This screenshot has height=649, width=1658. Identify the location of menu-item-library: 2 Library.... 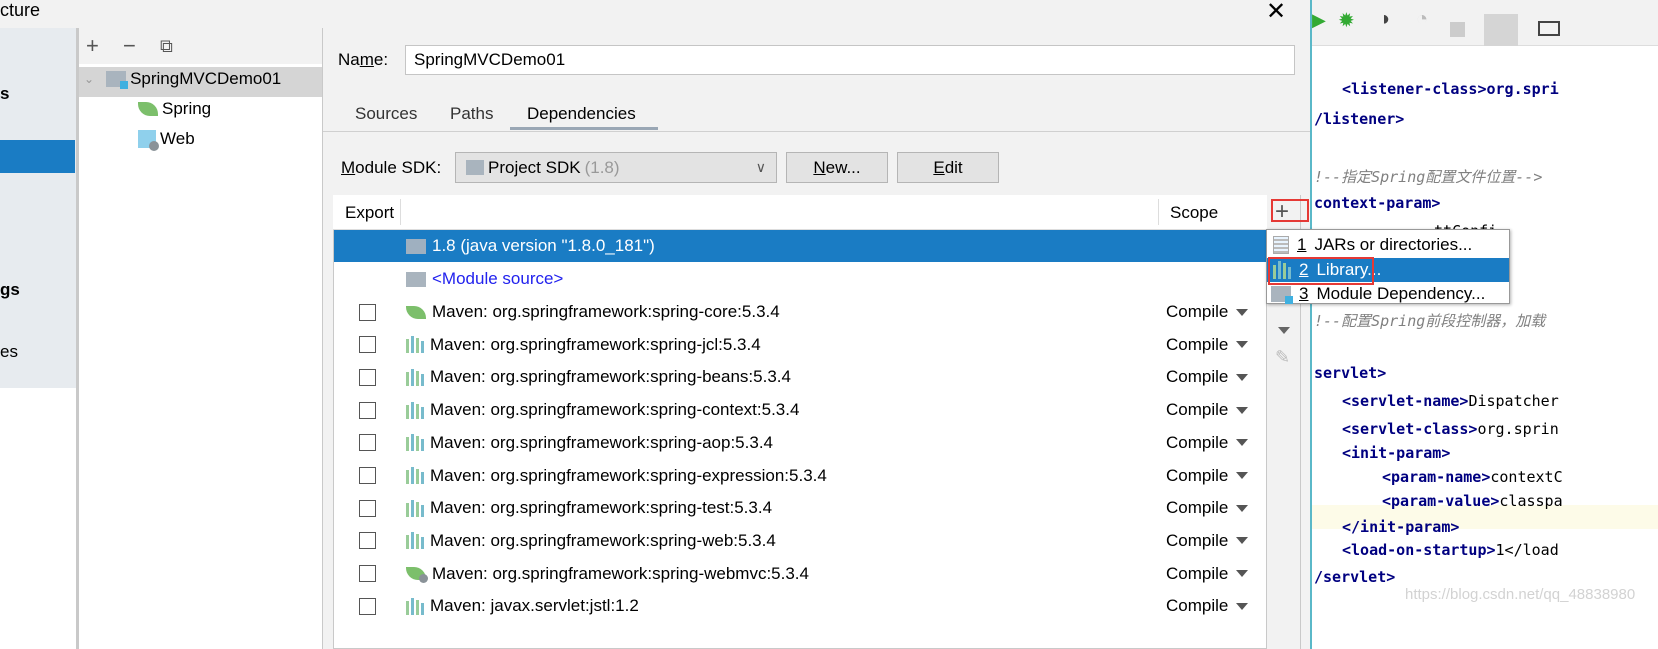
(1388, 270).